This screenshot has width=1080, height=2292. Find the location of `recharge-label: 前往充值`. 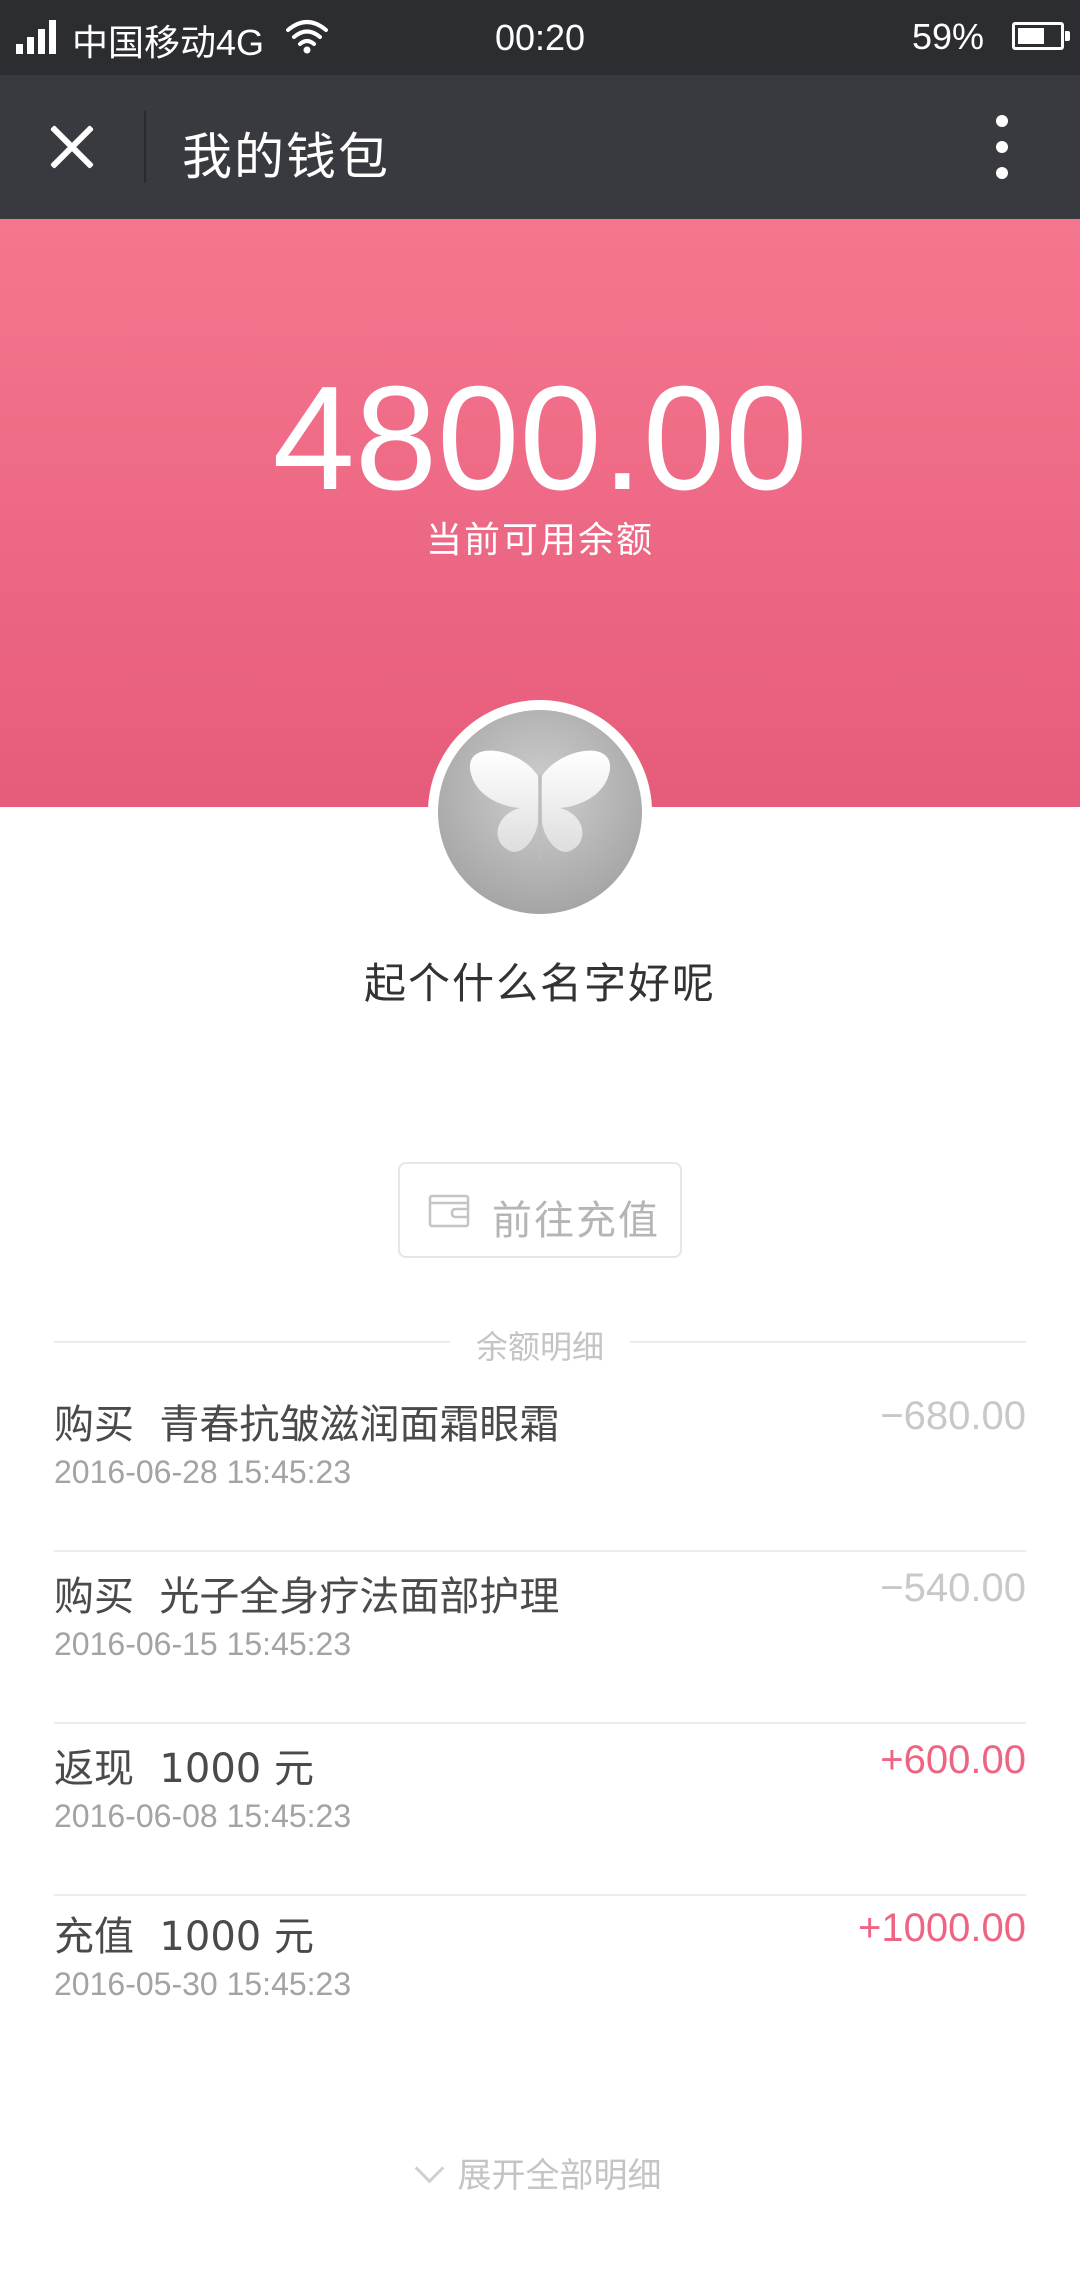

recharge-label: 前往充值 is located at coordinates (576, 1221).